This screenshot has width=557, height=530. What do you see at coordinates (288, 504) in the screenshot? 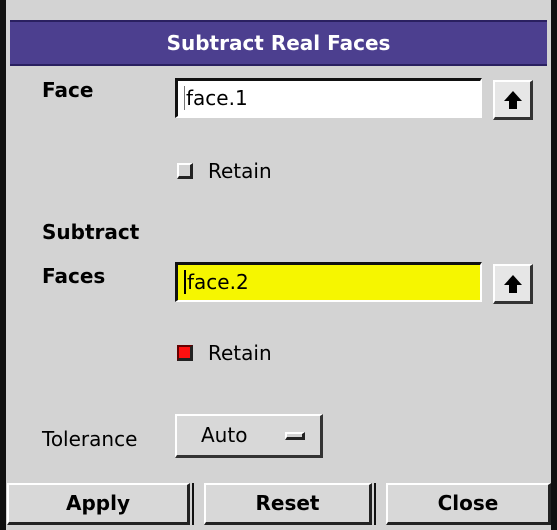
I see `reset-button: Reset` at bounding box center [288, 504].